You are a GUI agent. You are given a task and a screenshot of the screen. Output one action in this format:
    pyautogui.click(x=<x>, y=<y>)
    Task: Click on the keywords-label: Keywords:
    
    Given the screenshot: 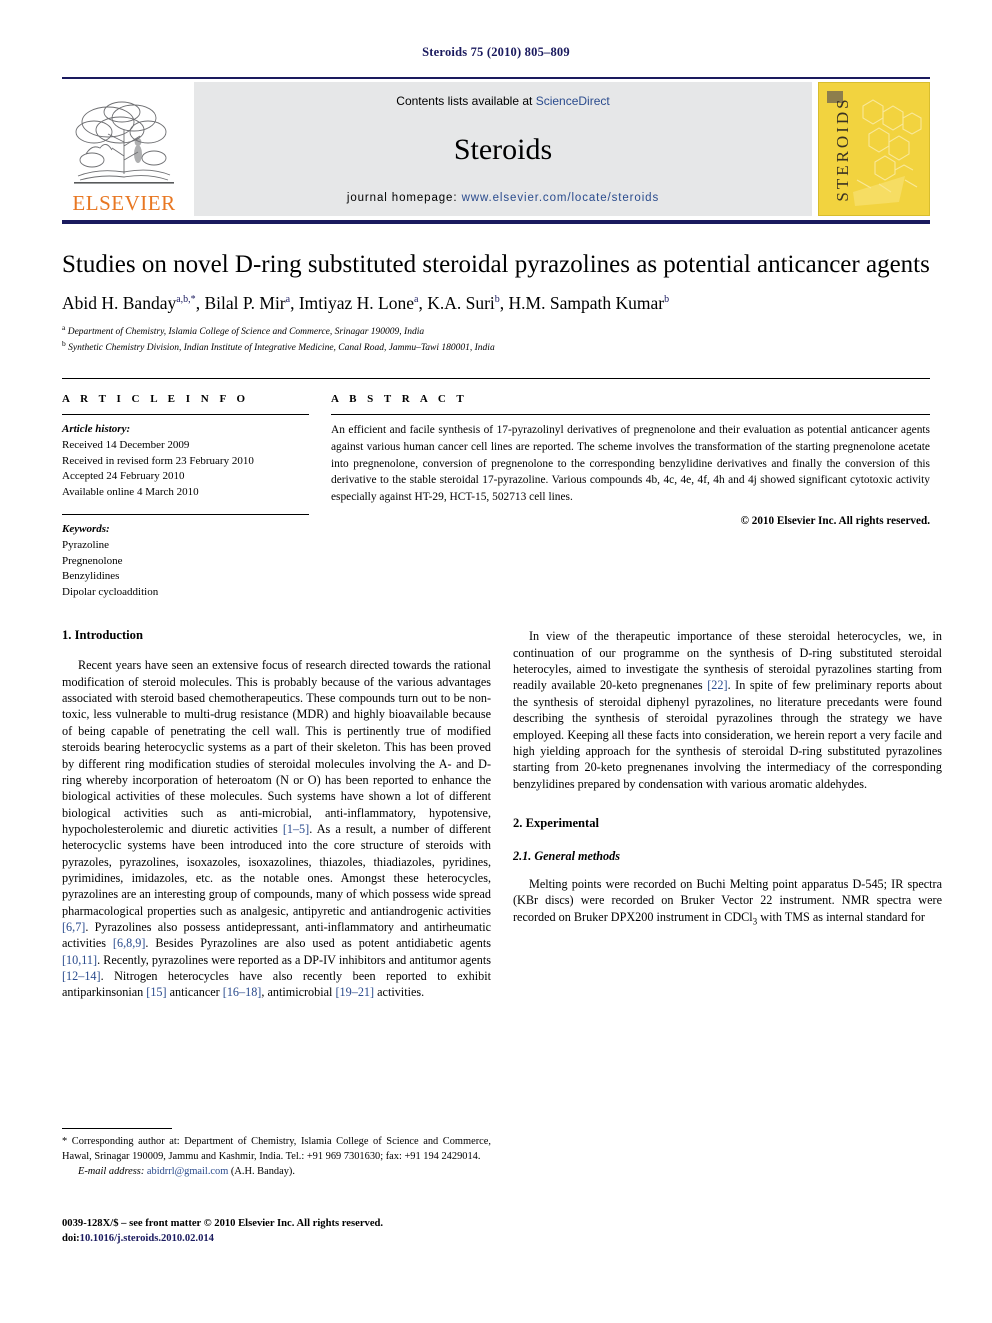 What is the action you would take?
    pyautogui.click(x=86, y=529)
    